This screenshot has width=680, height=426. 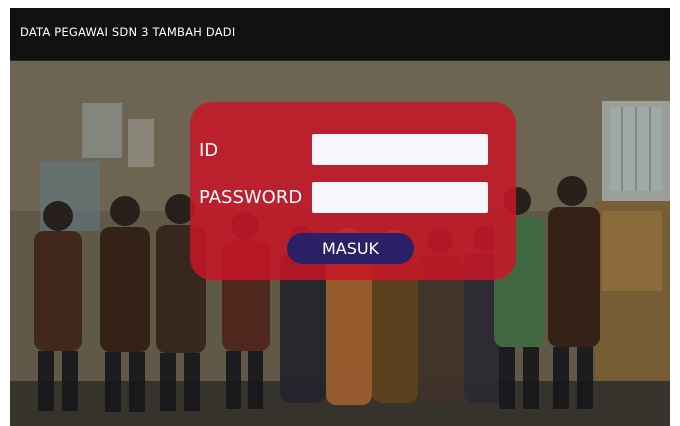 What do you see at coordinates (251, 197) in the screenshot?
I see `password-label: PASSWORD` at bounding box center [251, 197].